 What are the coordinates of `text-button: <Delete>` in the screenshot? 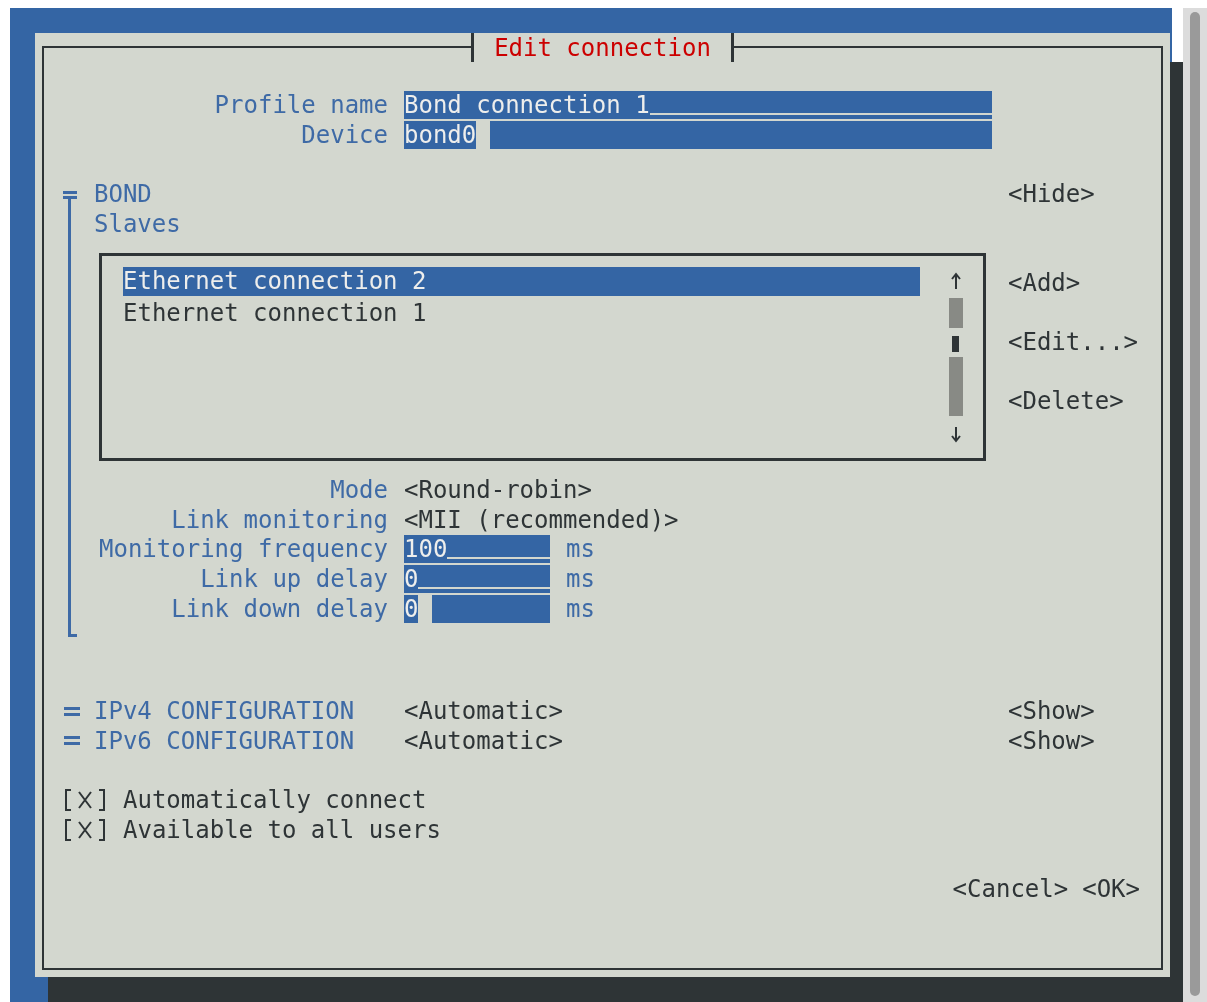 It's located at (1066, 401).